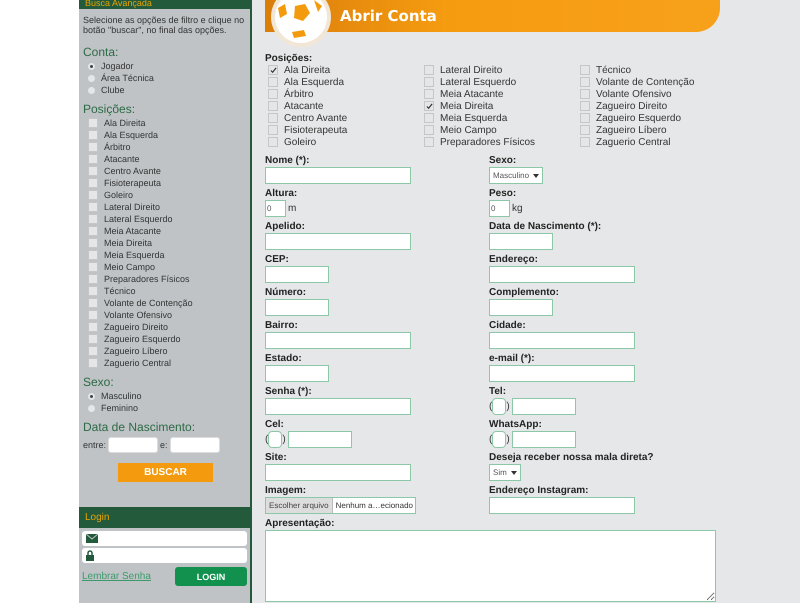 Image resolution: width=800 pixels, height=603 pixels. What do you see at coordinates (632, 106) in the screenshot?
I see `option-label: Zagueiro Direito` at bounding box center [632, 106].